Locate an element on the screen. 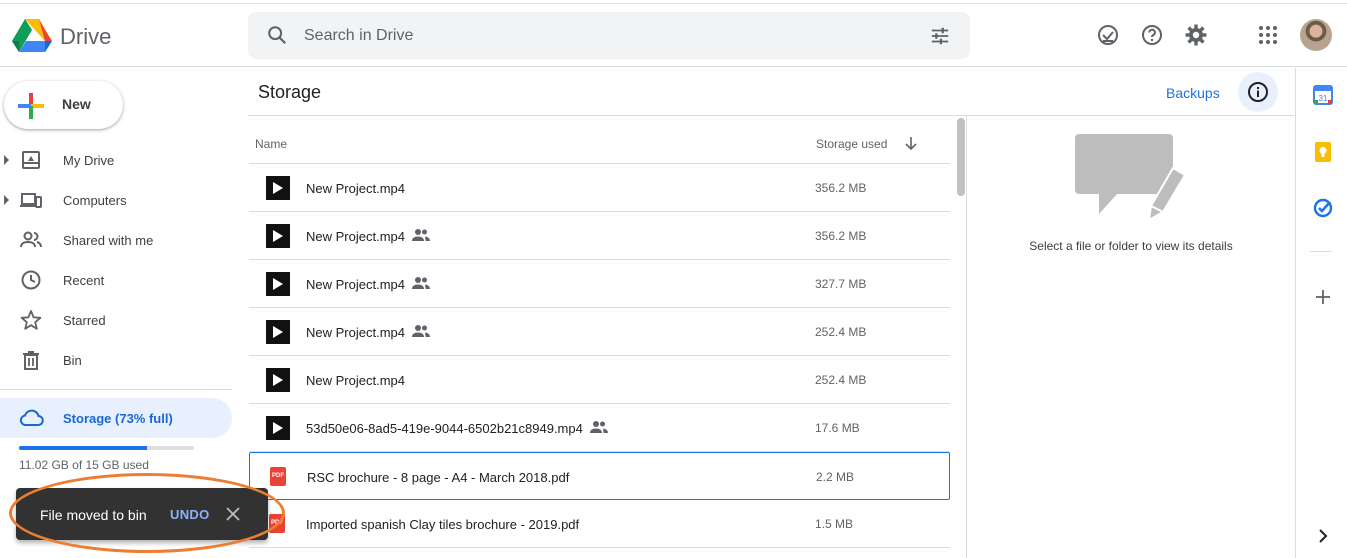 Image resolution: width=1347 pixels, height=558 pixels. settings-icon is located at coordinates (1196, 35).